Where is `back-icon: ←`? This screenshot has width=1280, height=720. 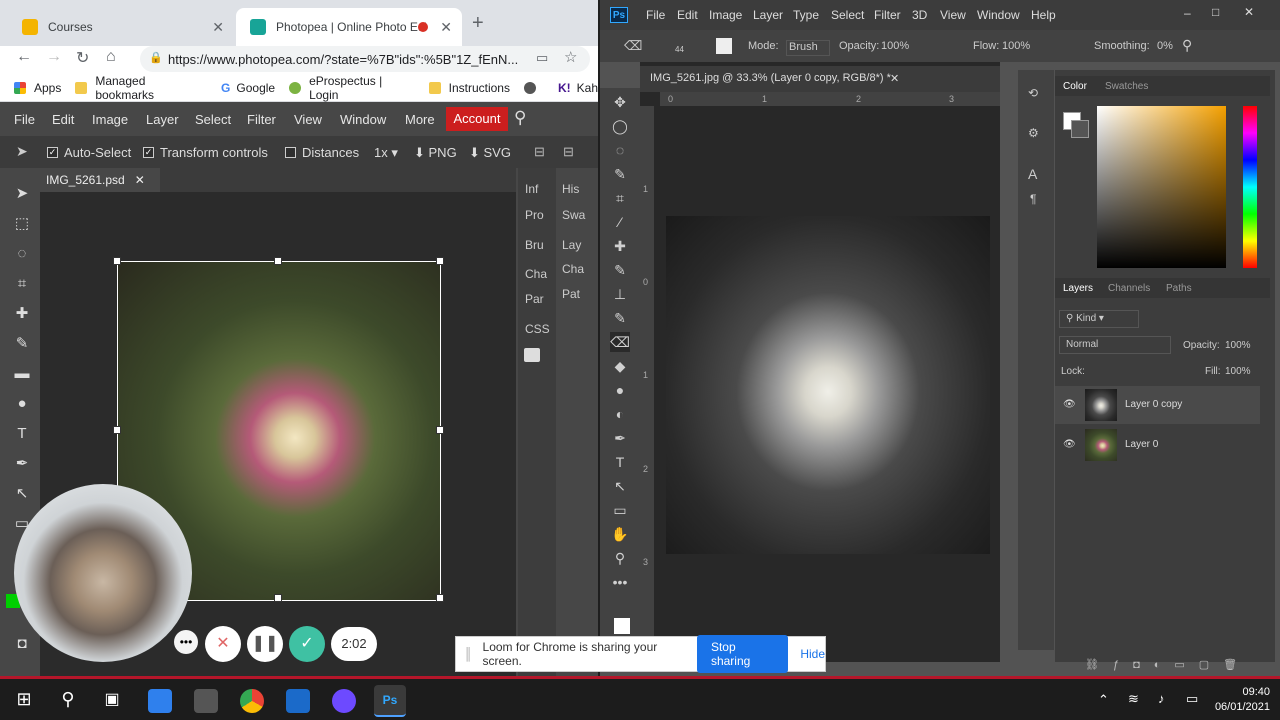
back-icon: ← is located at coordinates (24, 57).